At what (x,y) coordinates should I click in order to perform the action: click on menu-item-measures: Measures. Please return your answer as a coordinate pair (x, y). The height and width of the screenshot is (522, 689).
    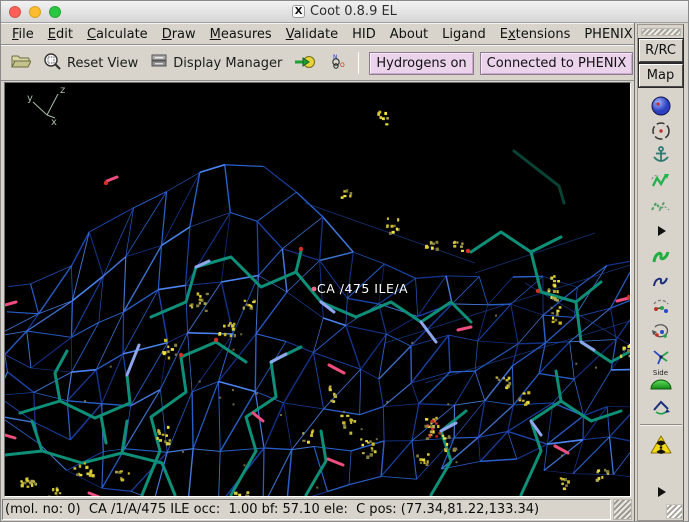
    Looking at the image, I should click on (241, 34).